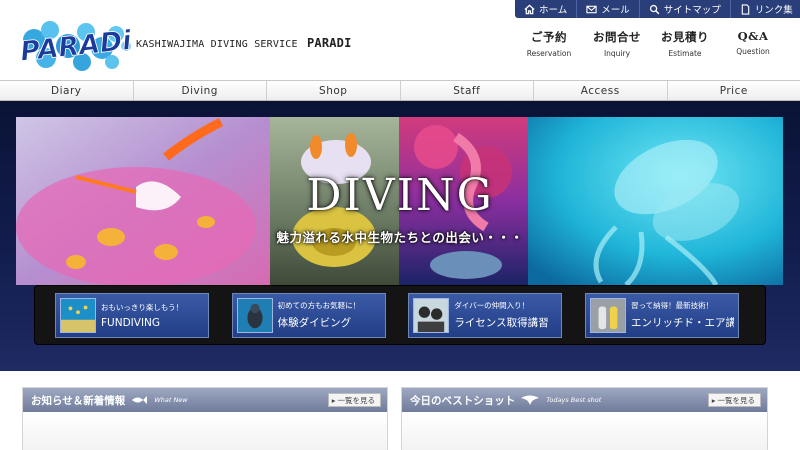 The width and height of the screenshot is (800, 450). I want to click on nav-shop: Shop, so click(334, 90).